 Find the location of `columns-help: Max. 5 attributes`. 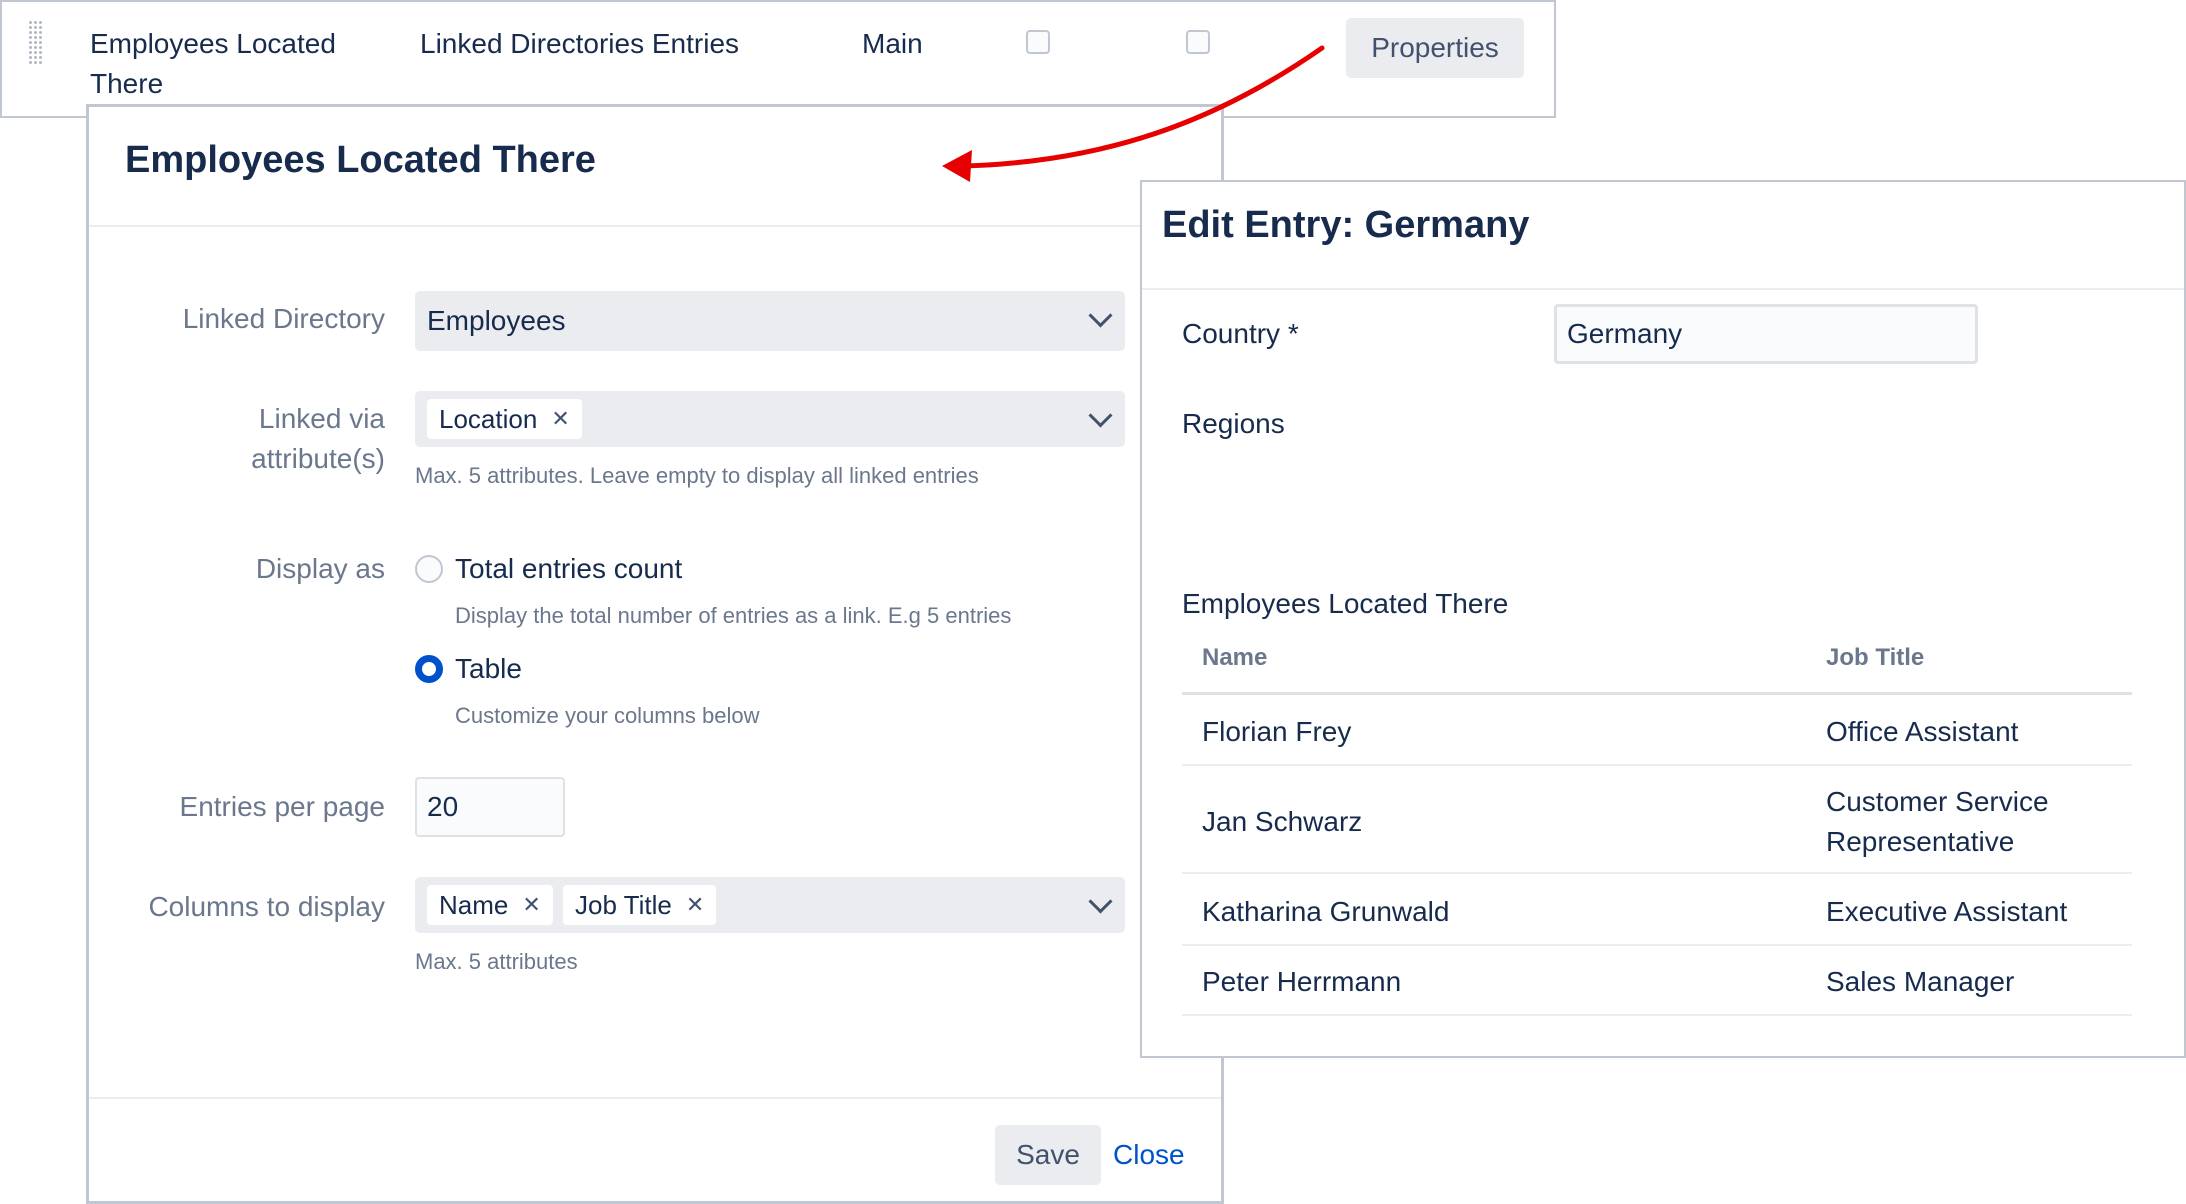

columns-help: Max. 5 attributes is located at coordinates (496, 961).